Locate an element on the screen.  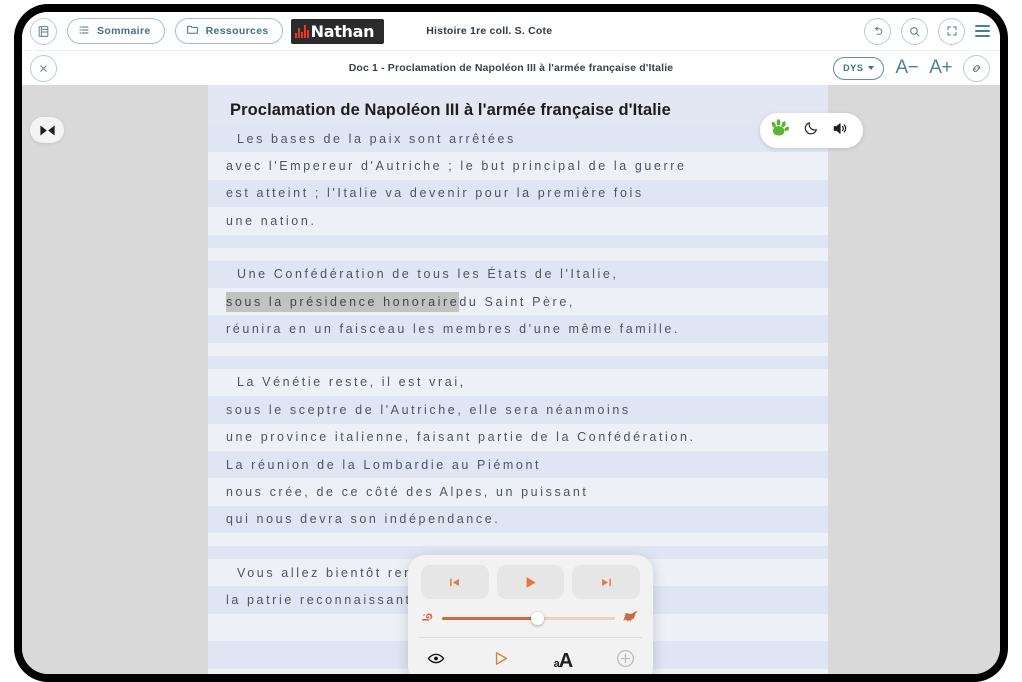
text-size-button: aA is located at coordinates (564, 661).